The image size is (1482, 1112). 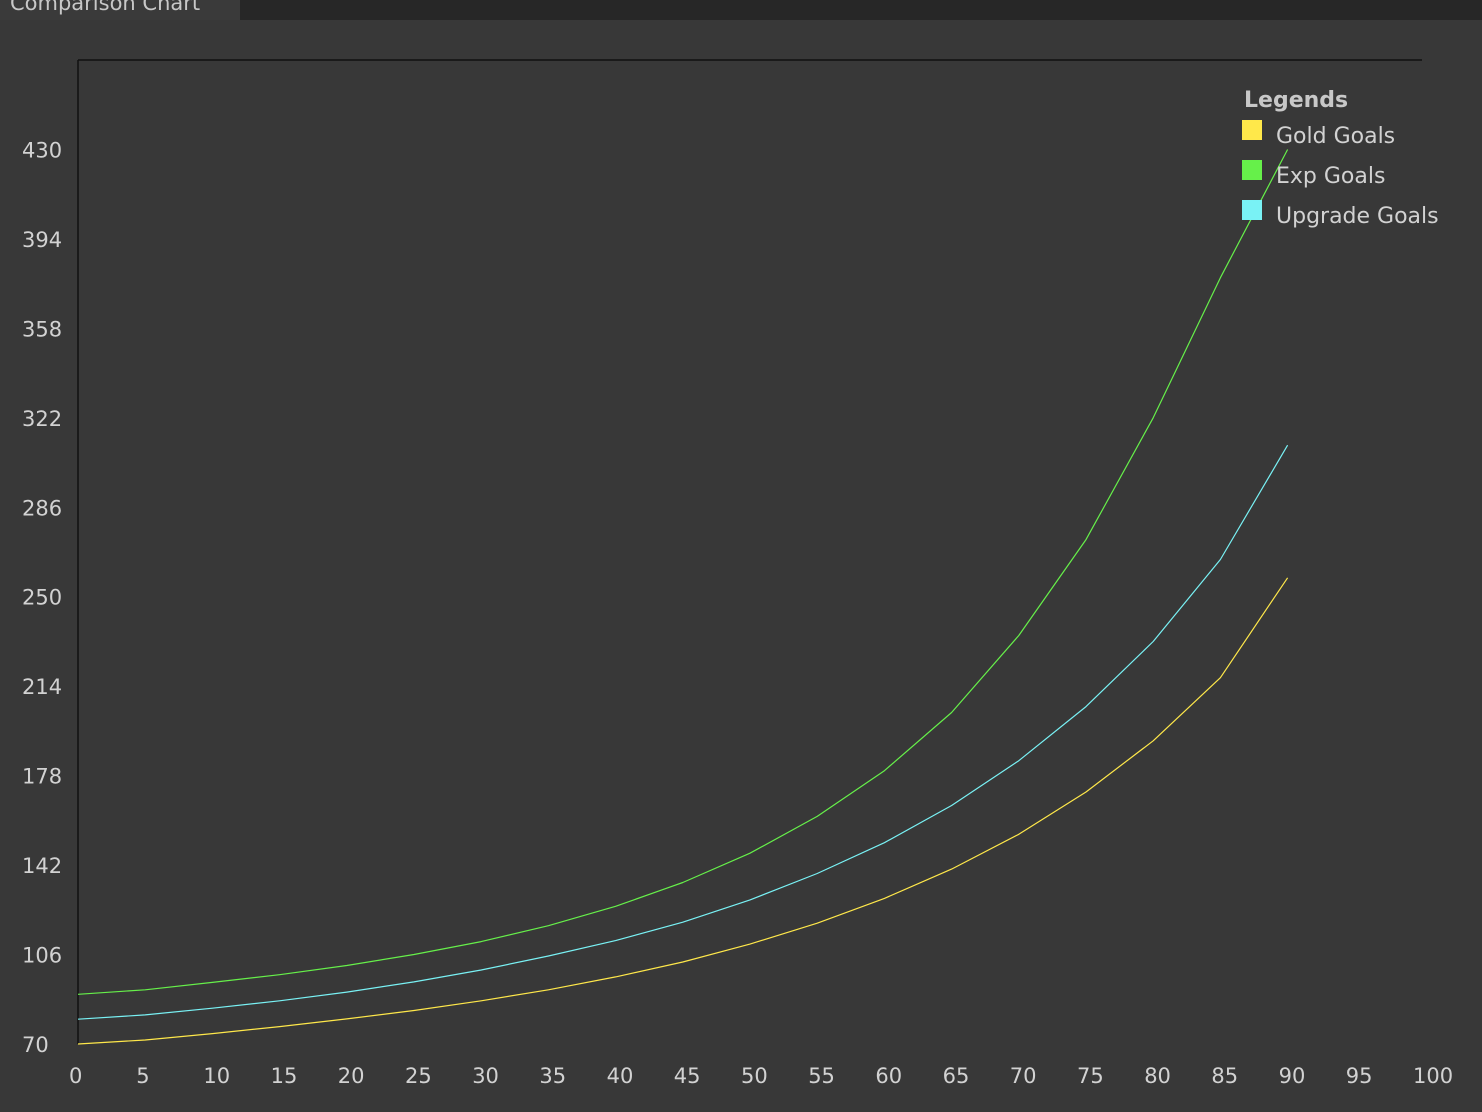 I want to click on x-tick-label: 95, so click(x=1359, y=1076).